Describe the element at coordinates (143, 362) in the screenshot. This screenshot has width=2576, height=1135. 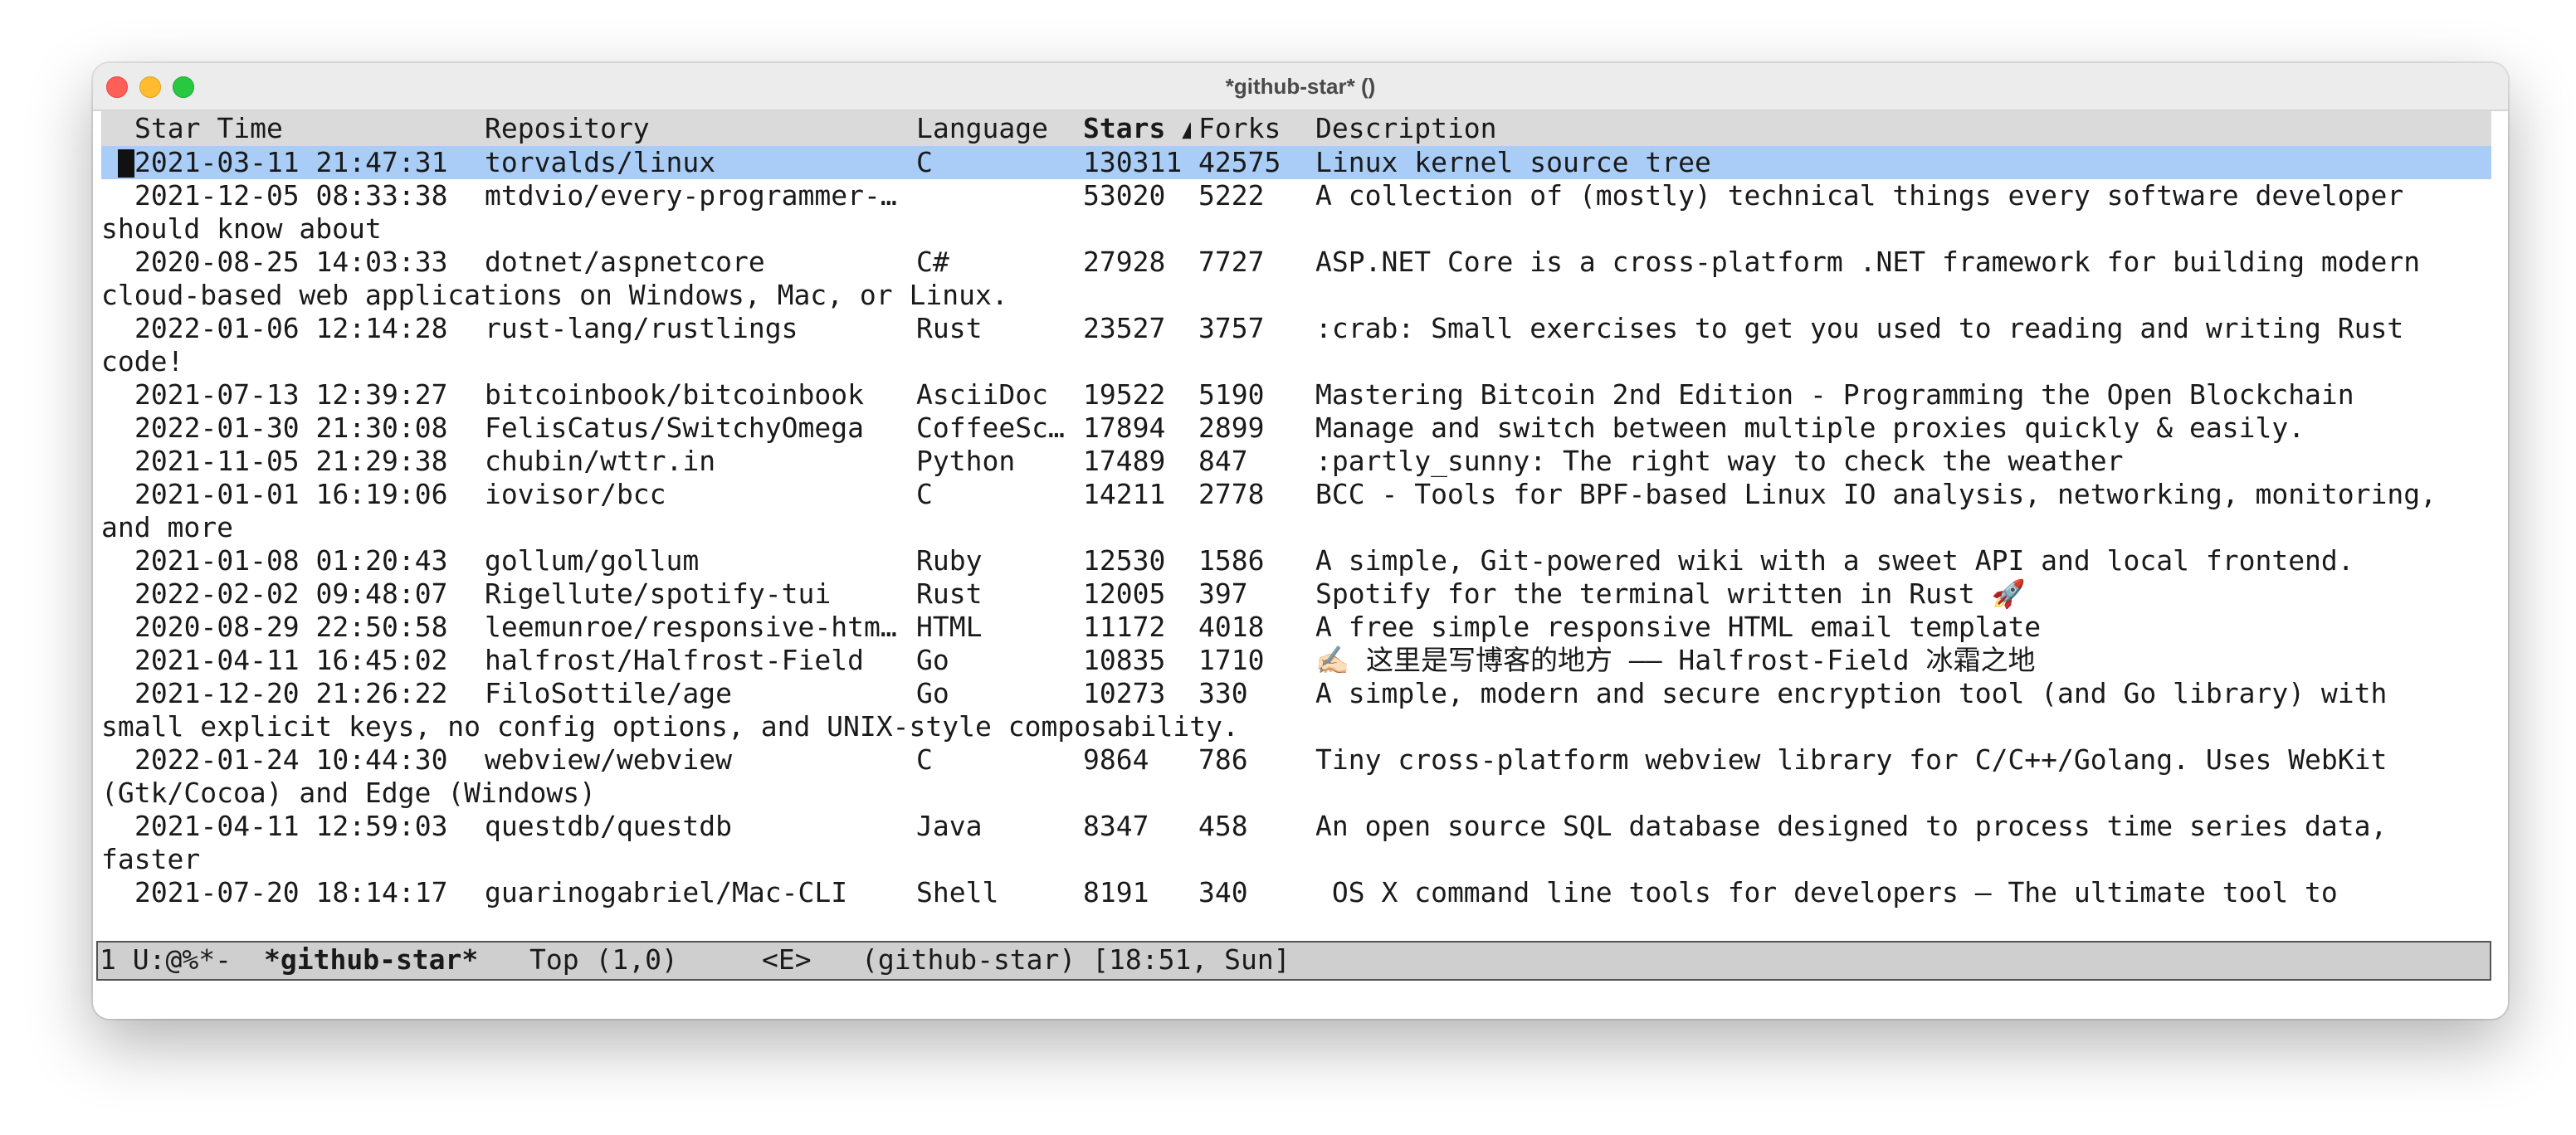
I see `row-description-continuation: code!` at that location.